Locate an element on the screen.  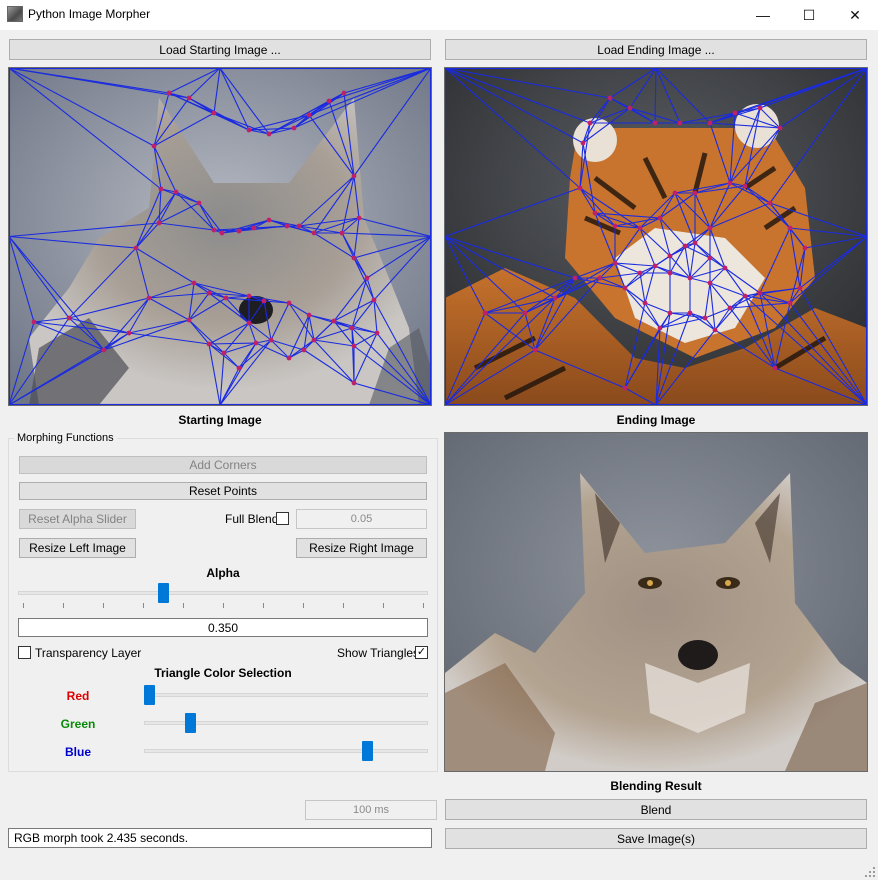
green-slider is located at coordinates (286, 723).